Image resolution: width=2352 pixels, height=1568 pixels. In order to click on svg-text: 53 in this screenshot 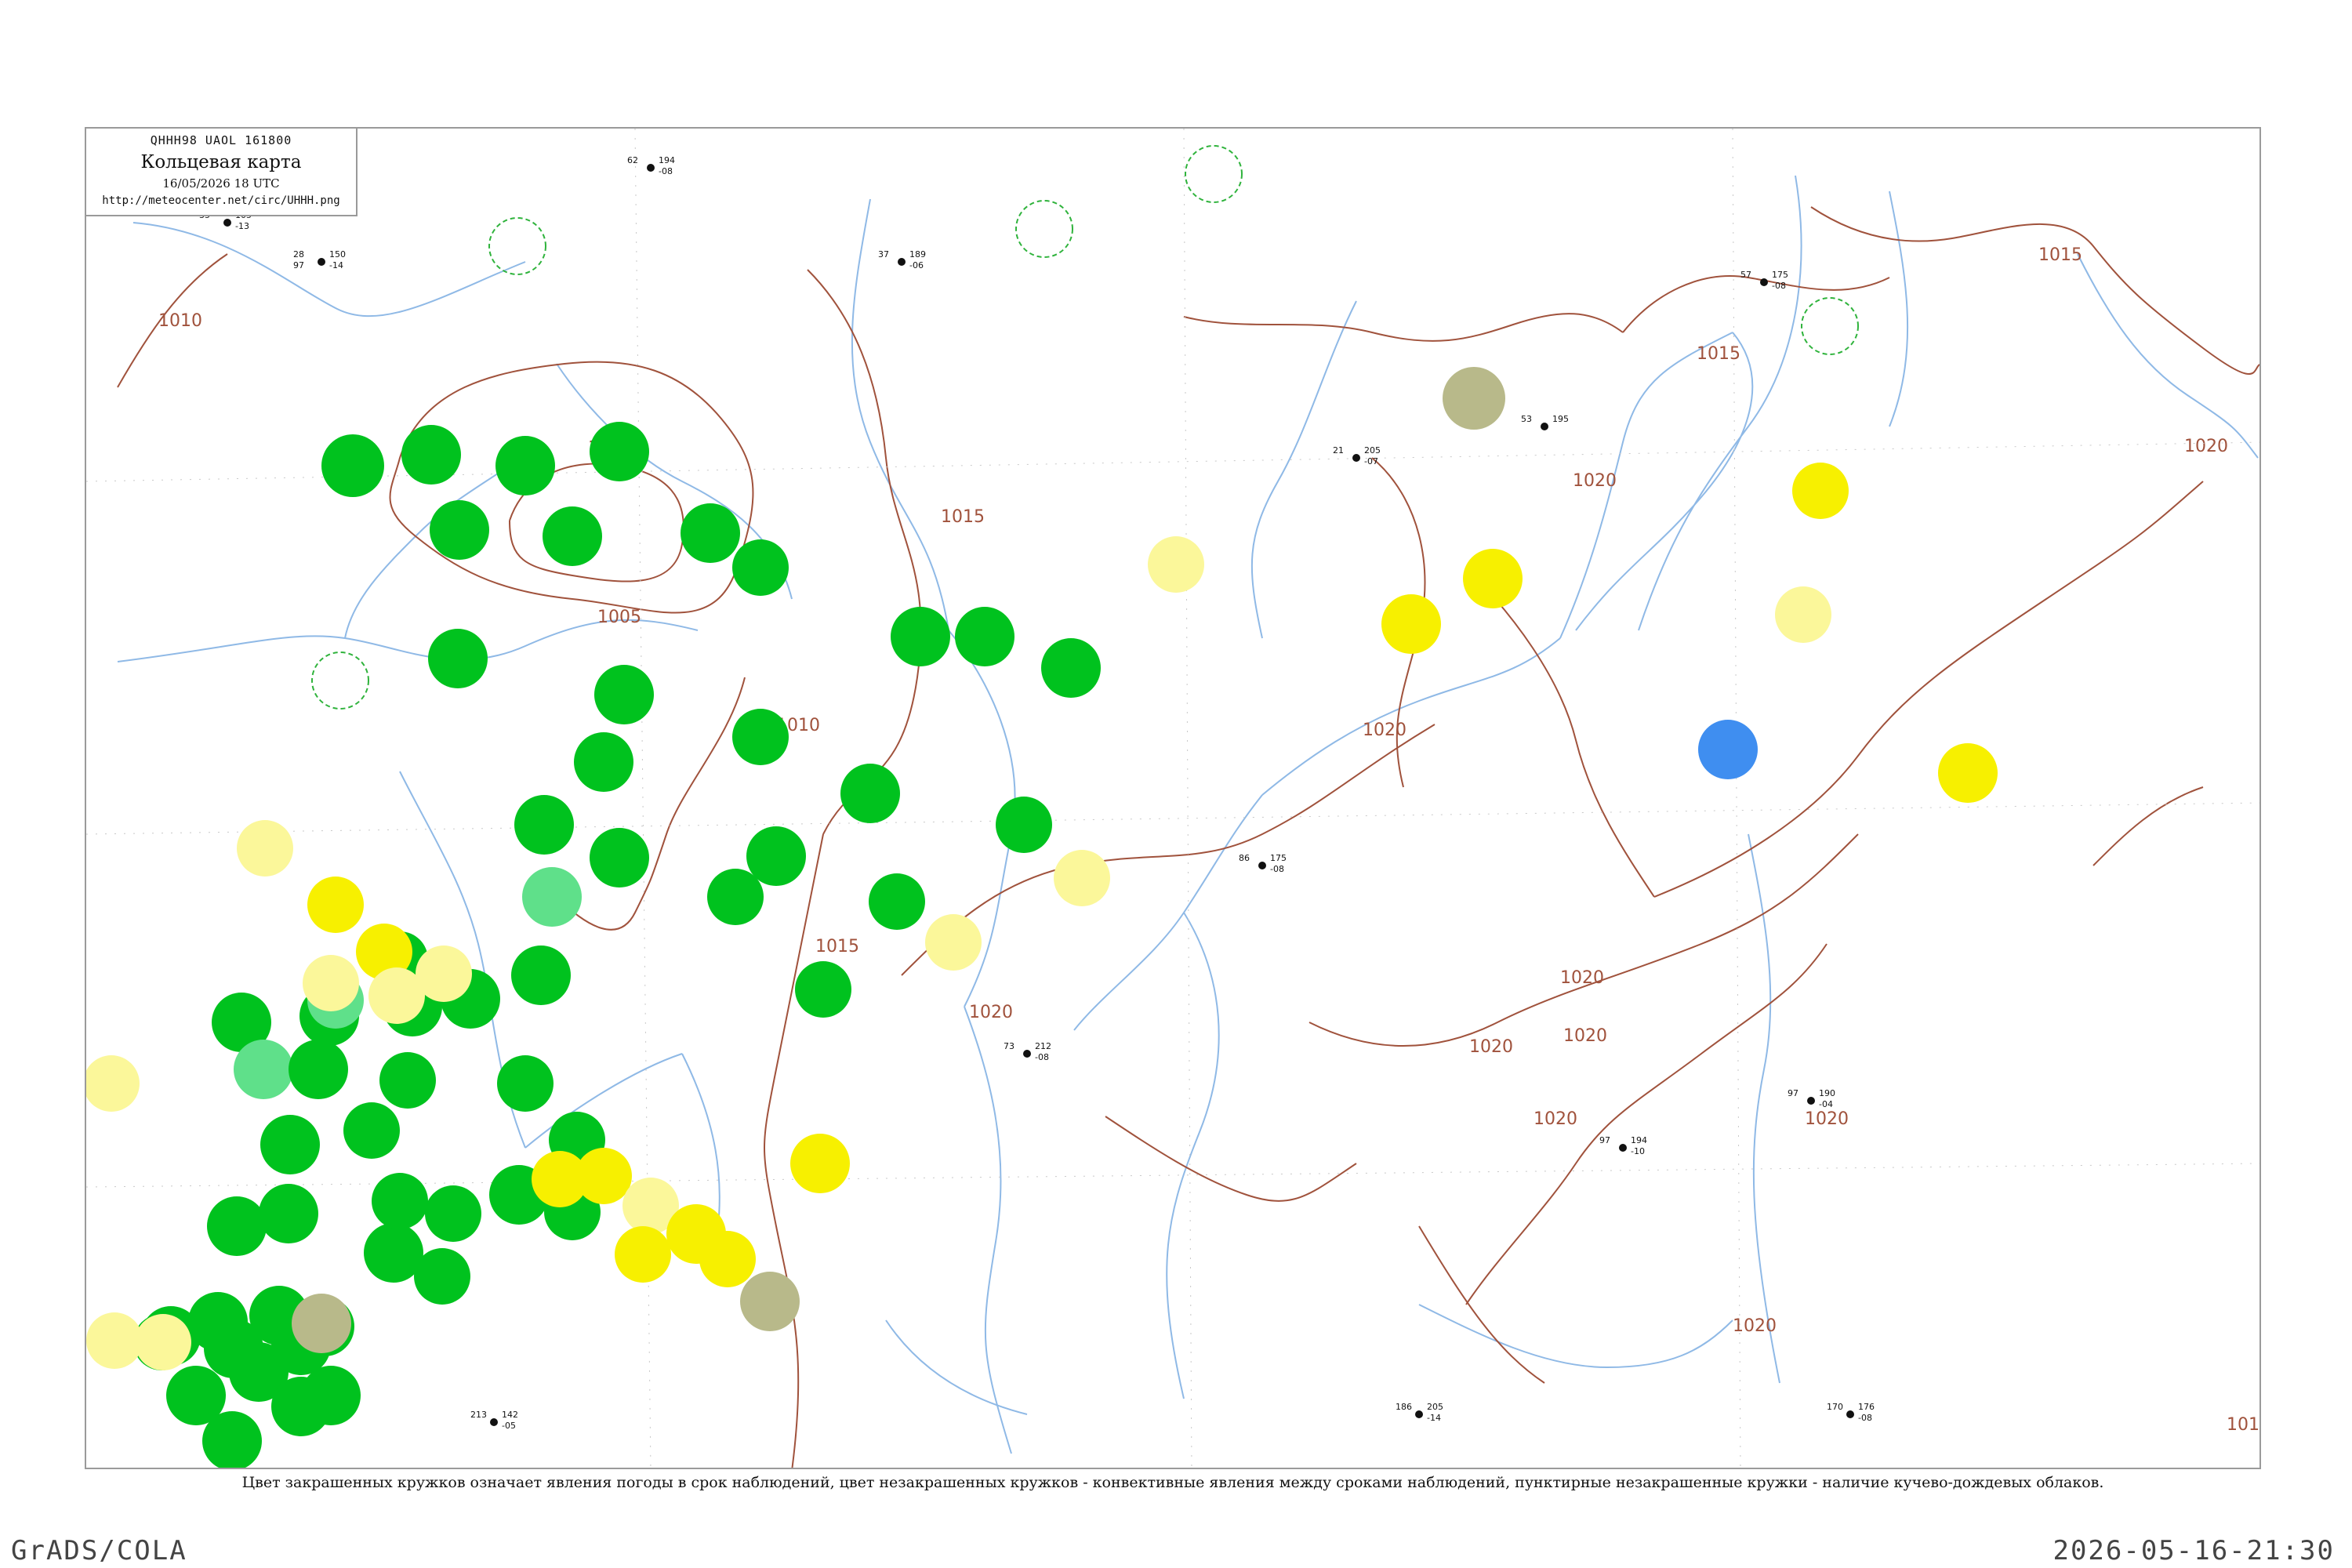, I will do `click(1526, 419)`.